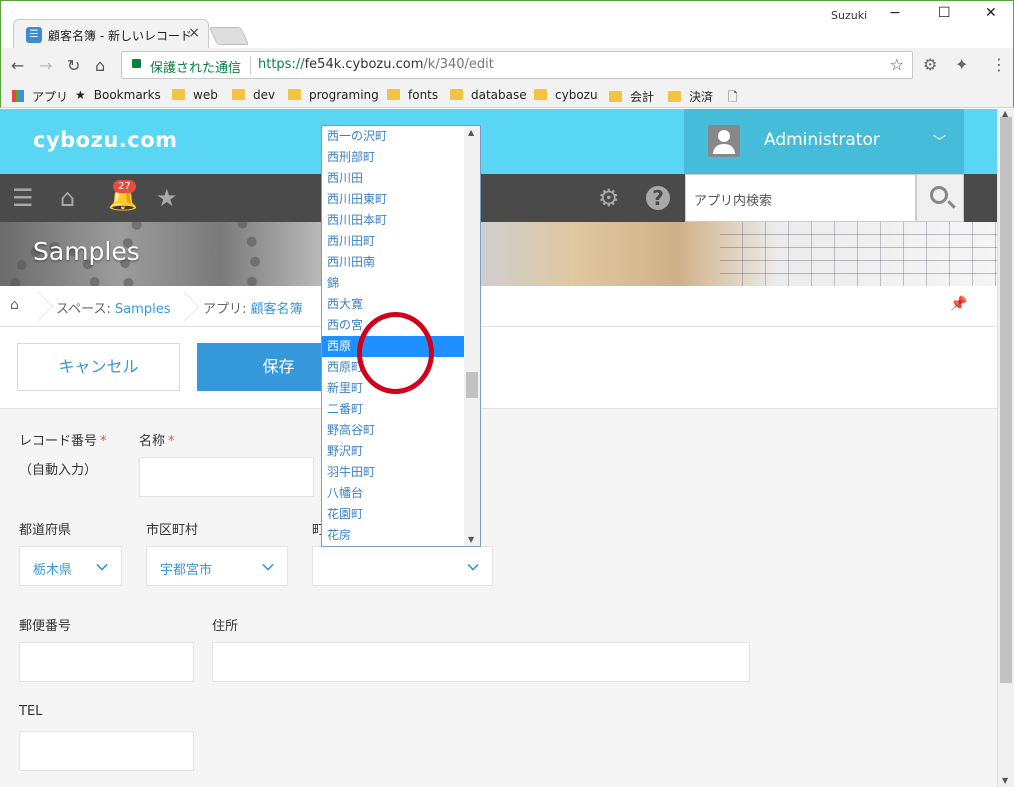  I want to click on extension-gear-icon: ⚙, so click(930, 64).